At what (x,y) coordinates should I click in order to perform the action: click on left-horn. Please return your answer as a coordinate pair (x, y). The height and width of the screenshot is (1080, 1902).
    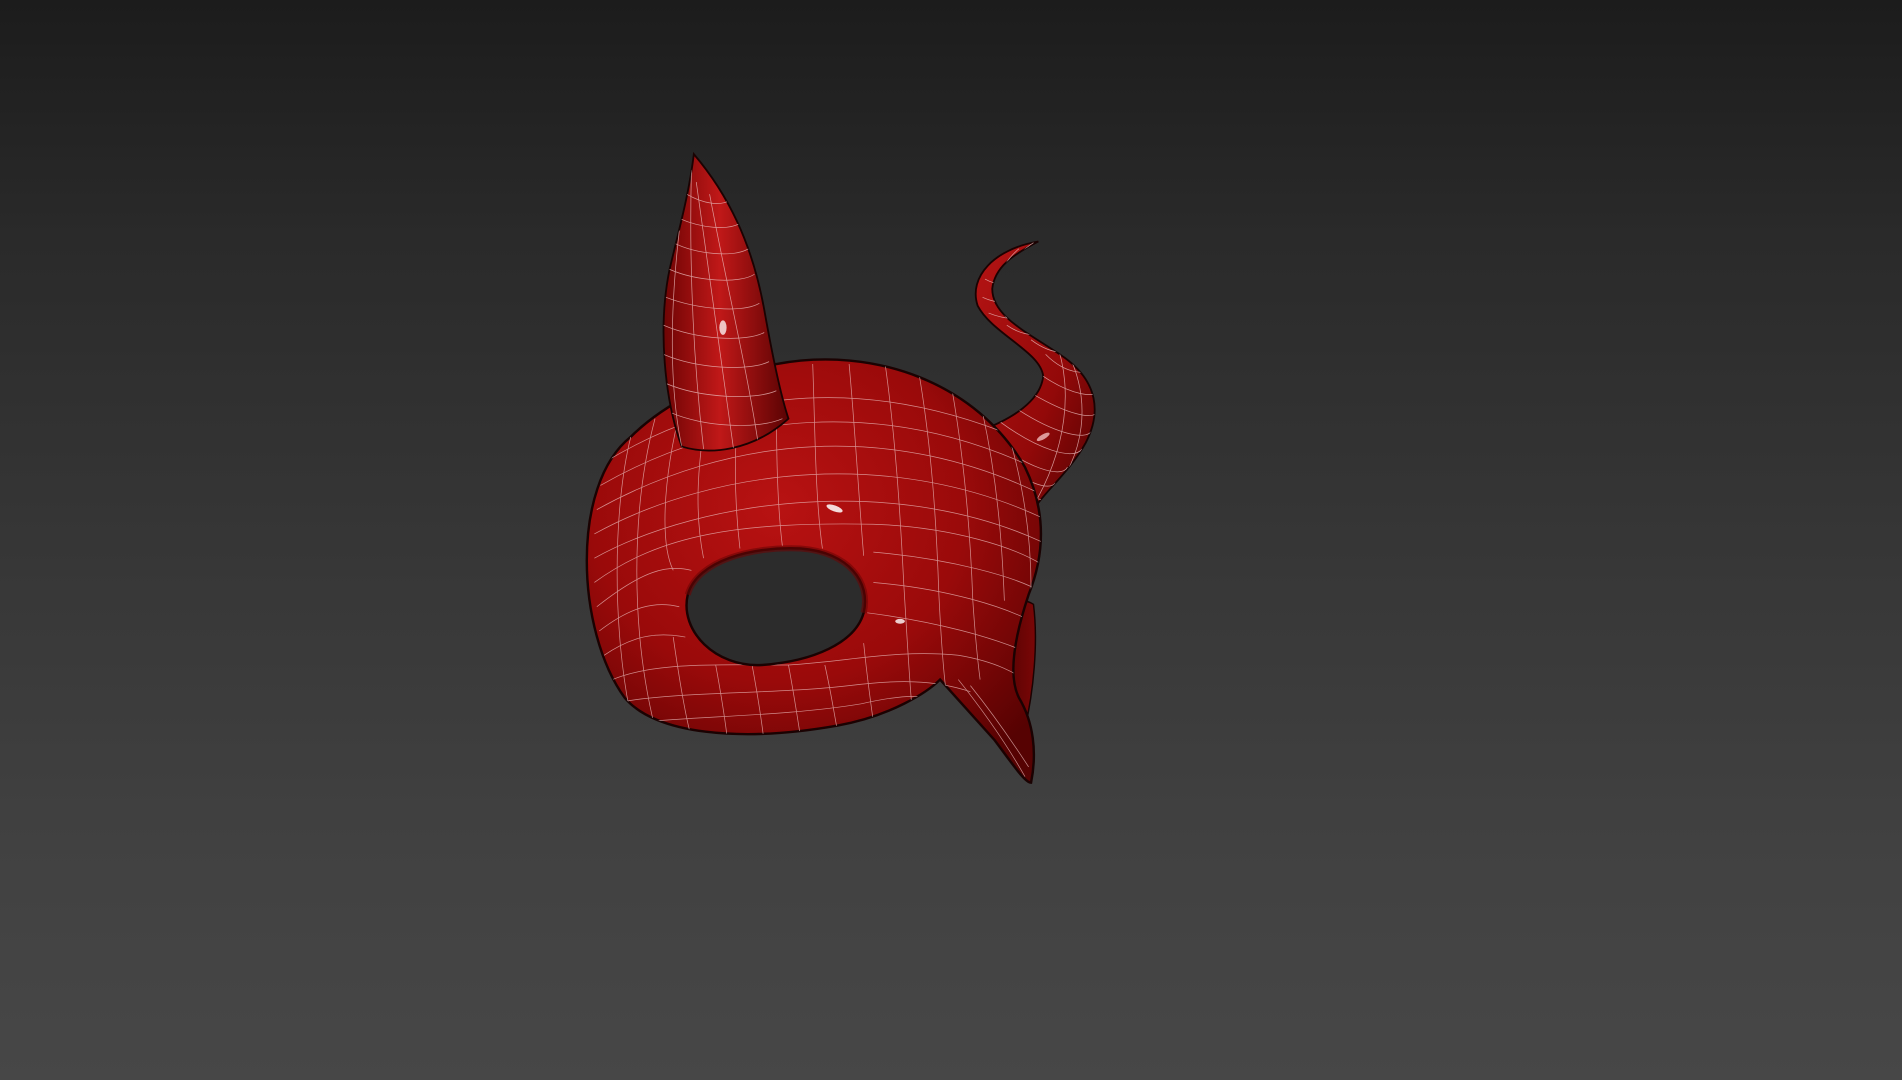
    Looking at the image, I should click on (726, 301).